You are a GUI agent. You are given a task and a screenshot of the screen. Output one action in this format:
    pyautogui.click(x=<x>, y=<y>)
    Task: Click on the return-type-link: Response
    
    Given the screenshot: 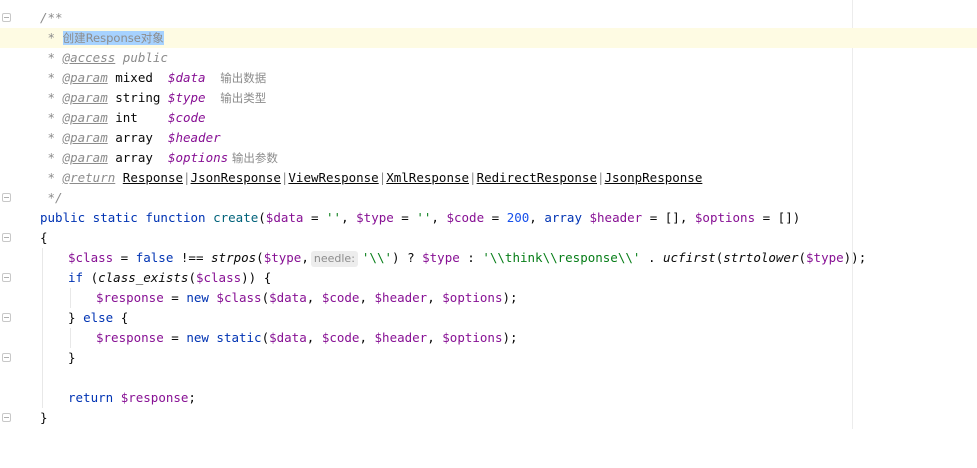 What is the action you would take?
    pyautogui.click(x=153, y=177)
    